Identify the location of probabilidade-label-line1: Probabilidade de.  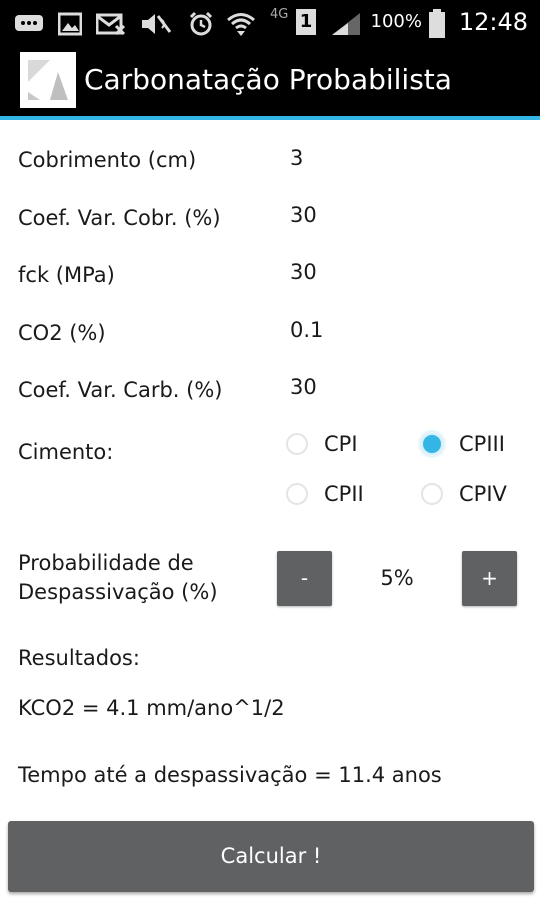
(106, 563).